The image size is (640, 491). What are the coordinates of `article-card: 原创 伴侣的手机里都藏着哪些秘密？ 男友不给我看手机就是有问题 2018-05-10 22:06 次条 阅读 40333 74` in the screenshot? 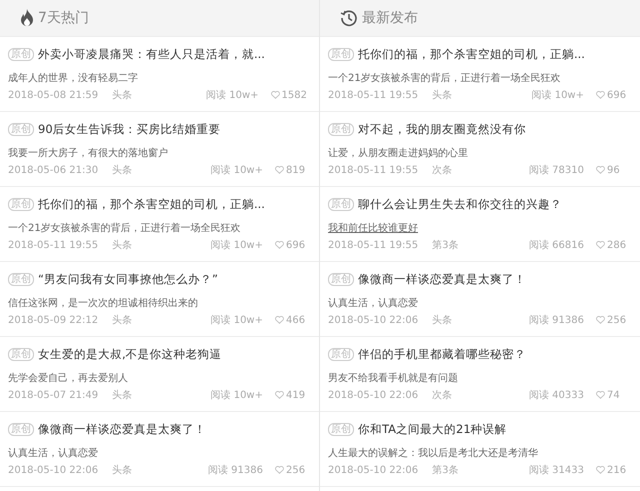 It's located at (480, 374).